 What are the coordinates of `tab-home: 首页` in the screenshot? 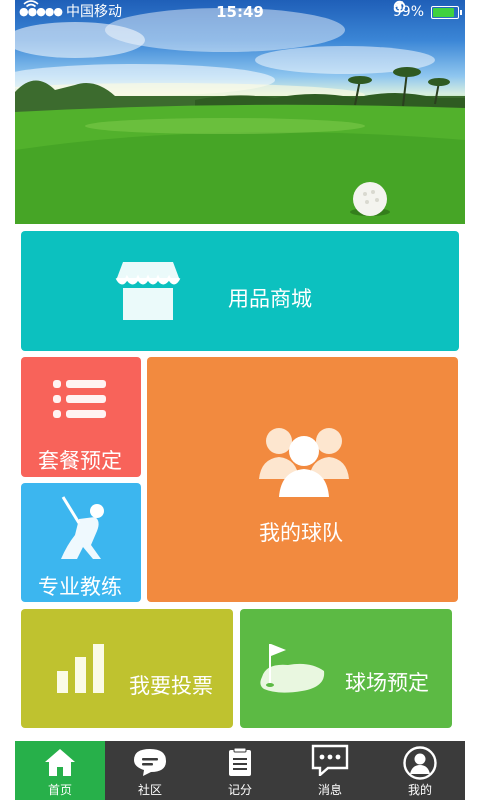 It's located at (60, 770).